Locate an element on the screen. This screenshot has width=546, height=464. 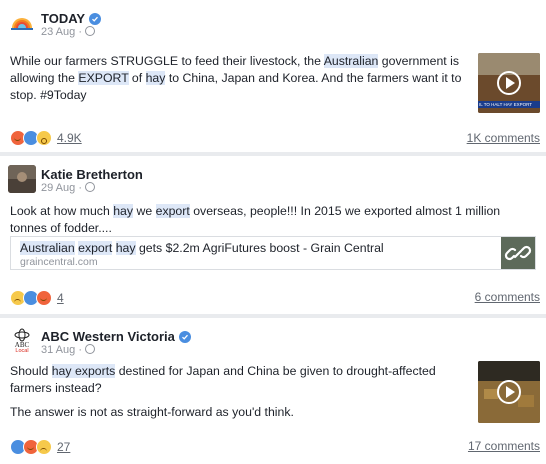
video-thumbnail: IL TO HALT HAY EXPORT is located at coordinates (509, 83).